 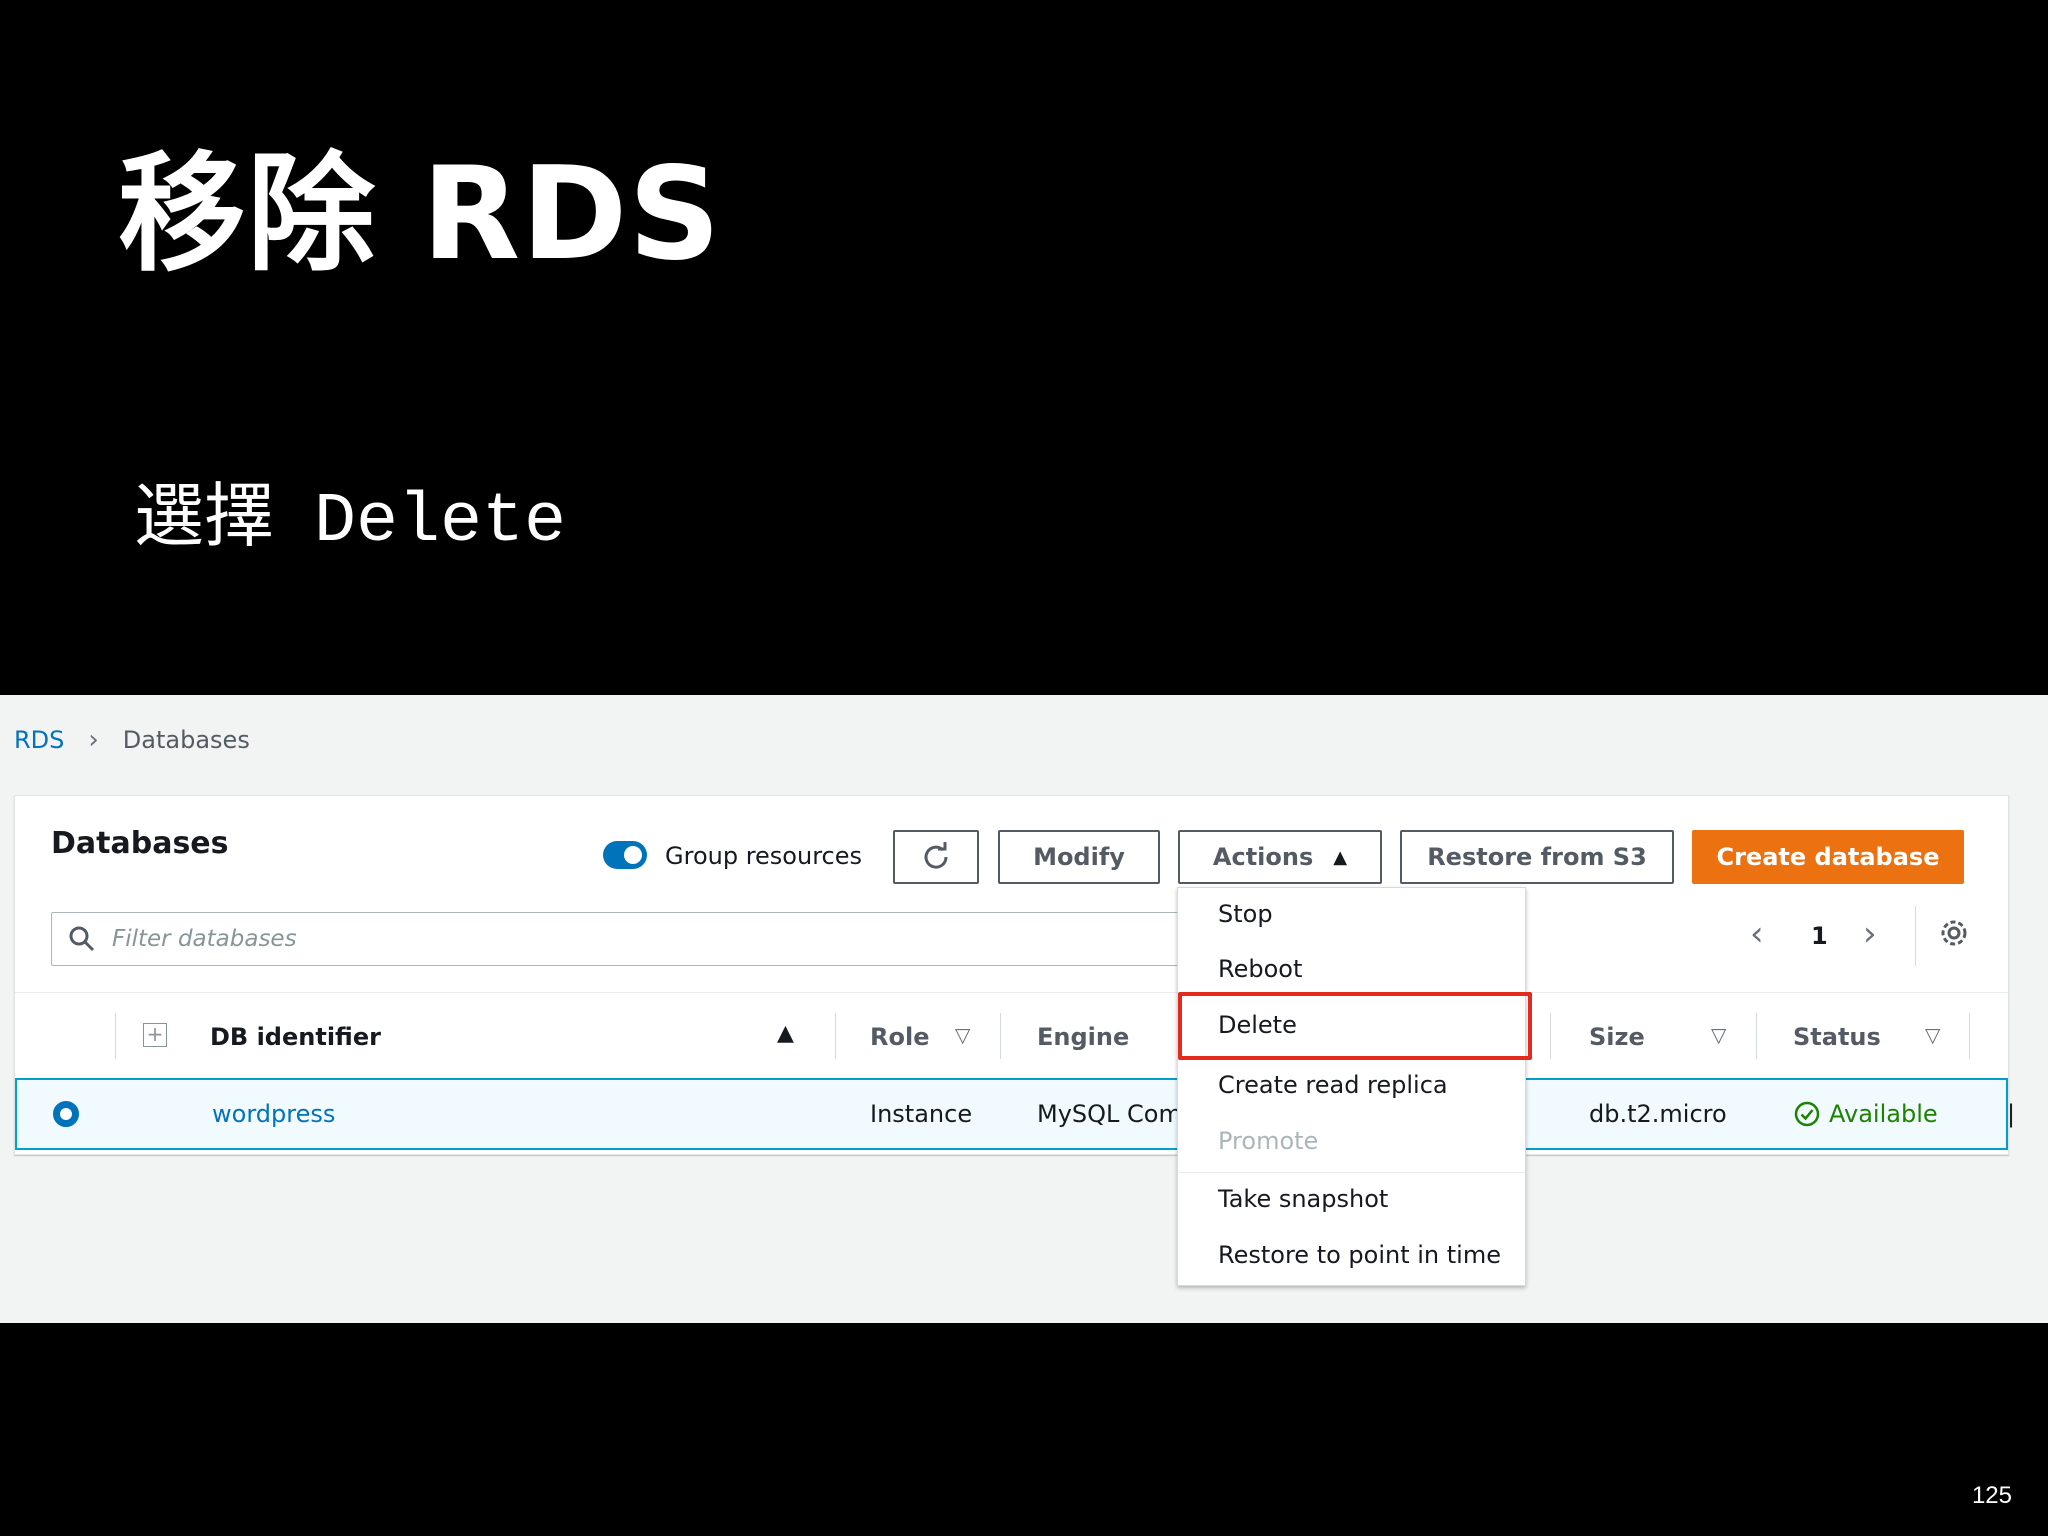 I want to click on delete-highlight-box, so click(x=1355, y=1026).